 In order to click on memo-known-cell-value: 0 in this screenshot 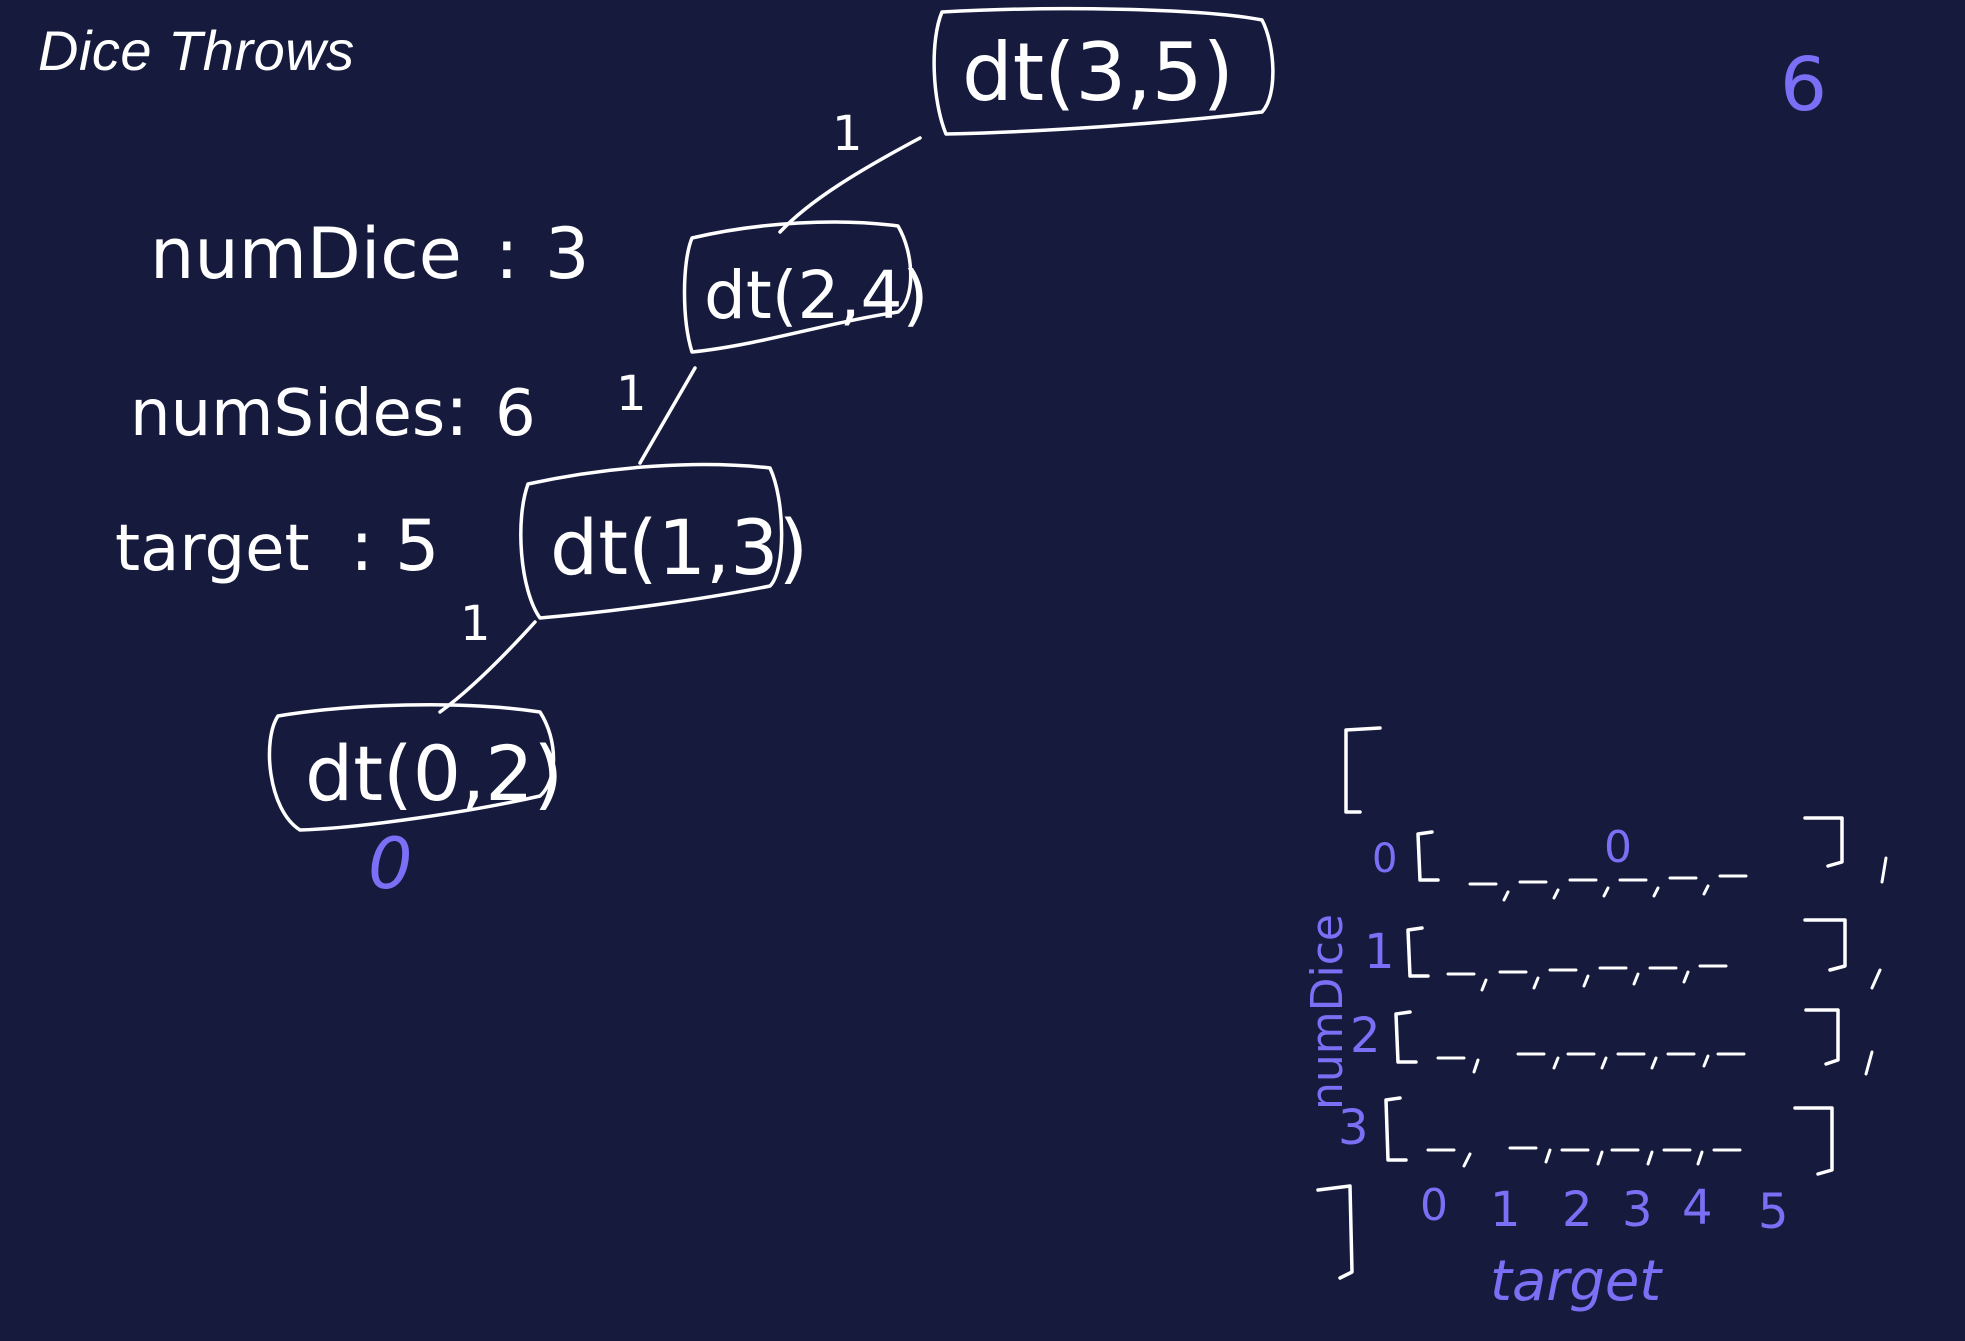, I will do `click(1618, 847)`.